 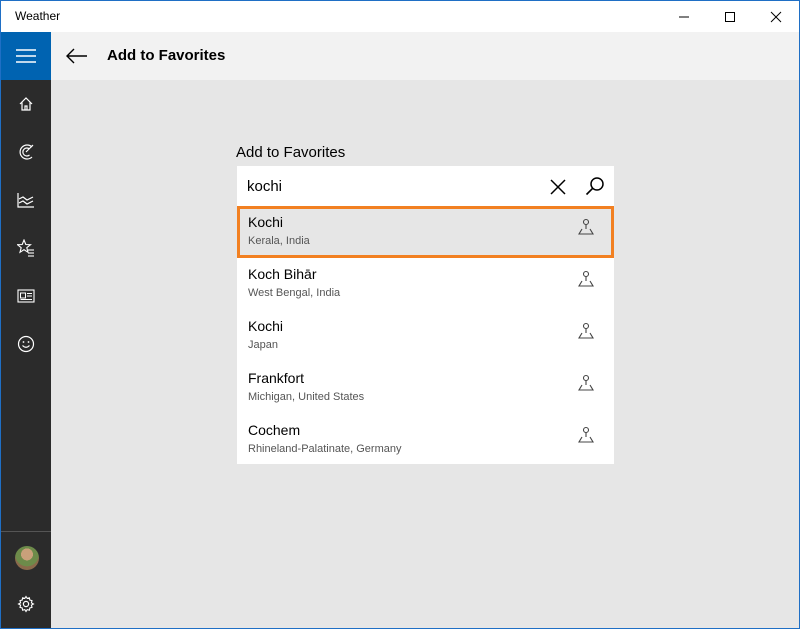 What do you see at coordinates (306, 397) in the screenshot?
I see `result-region: Michigan, United States` at bounding box center [306, 397].